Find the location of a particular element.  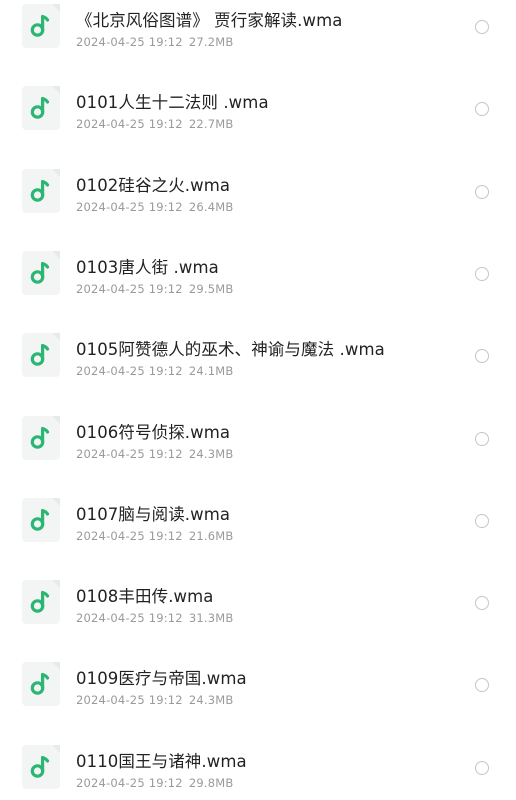

file-size: 29.8MB is located at coordinates (211, 782).